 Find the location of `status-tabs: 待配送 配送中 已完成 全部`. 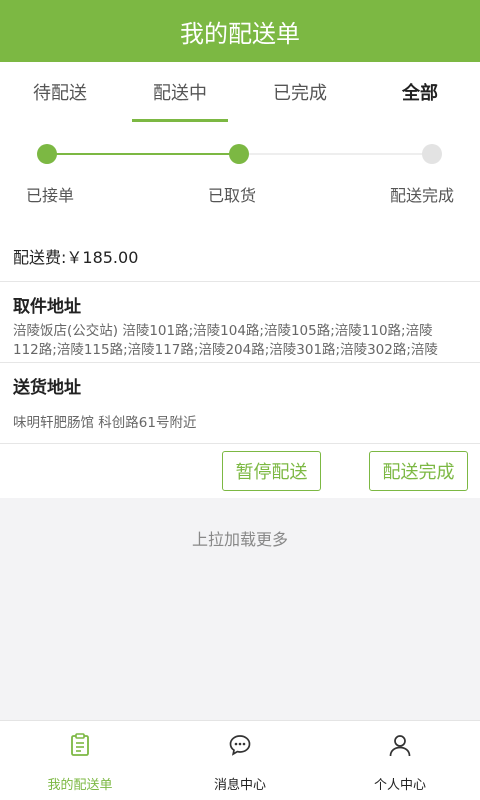

status-tabs: 待配送 配送中 已完成 全部 is located at coordinates (240, 92).